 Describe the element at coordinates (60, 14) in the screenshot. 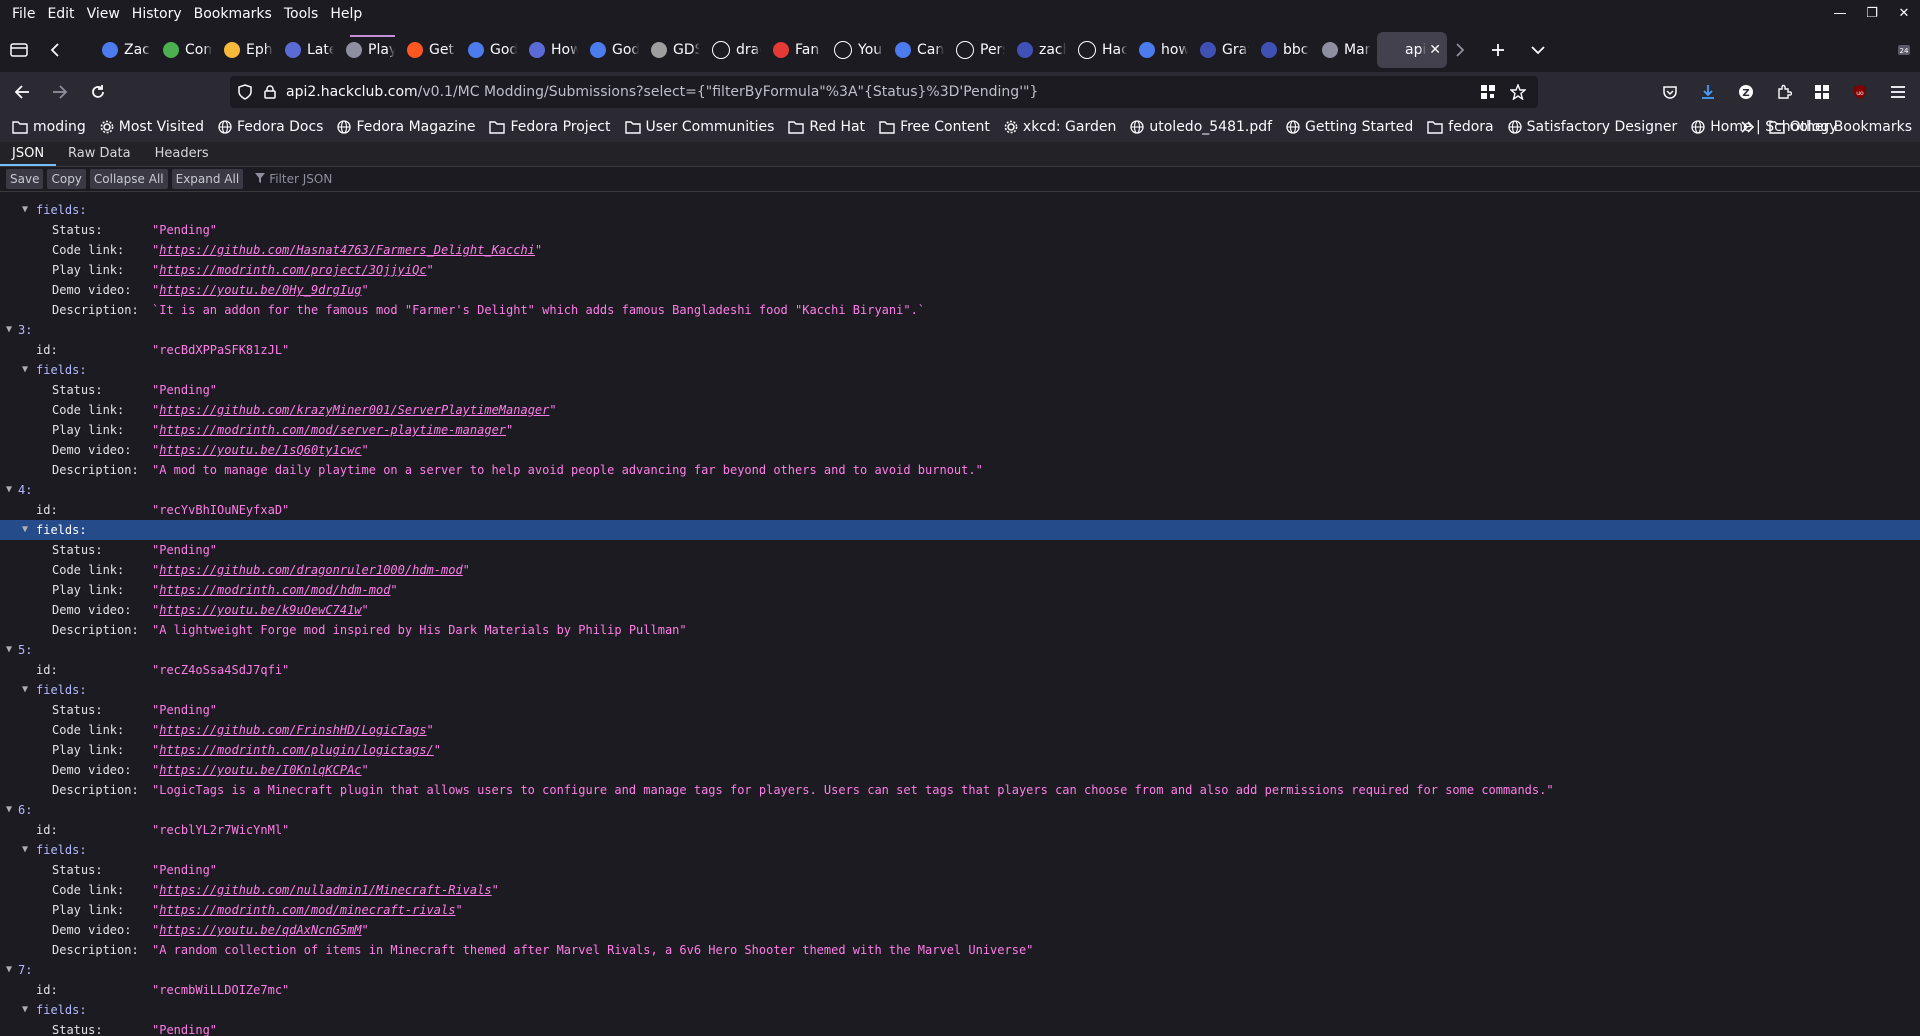

I see `menu-edit: Edit` at that location.